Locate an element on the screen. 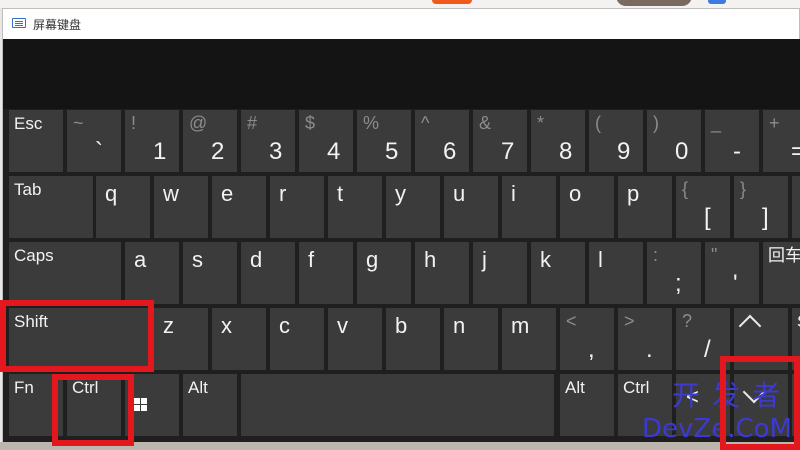 This screenshot has height=450, width=800. key-label: n is located at coordinates (459, 325).